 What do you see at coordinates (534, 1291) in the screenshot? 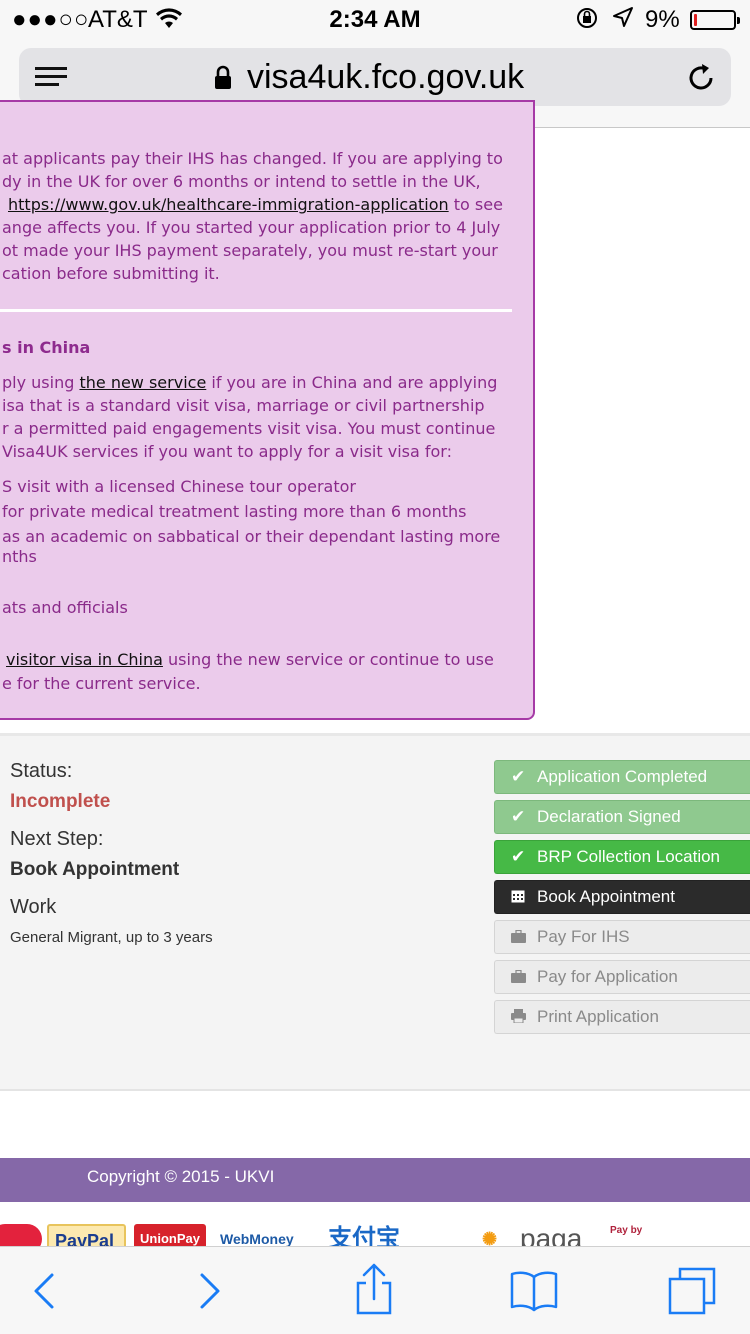
I see `bookmarks-icon` at bounding box center [534, 1291].